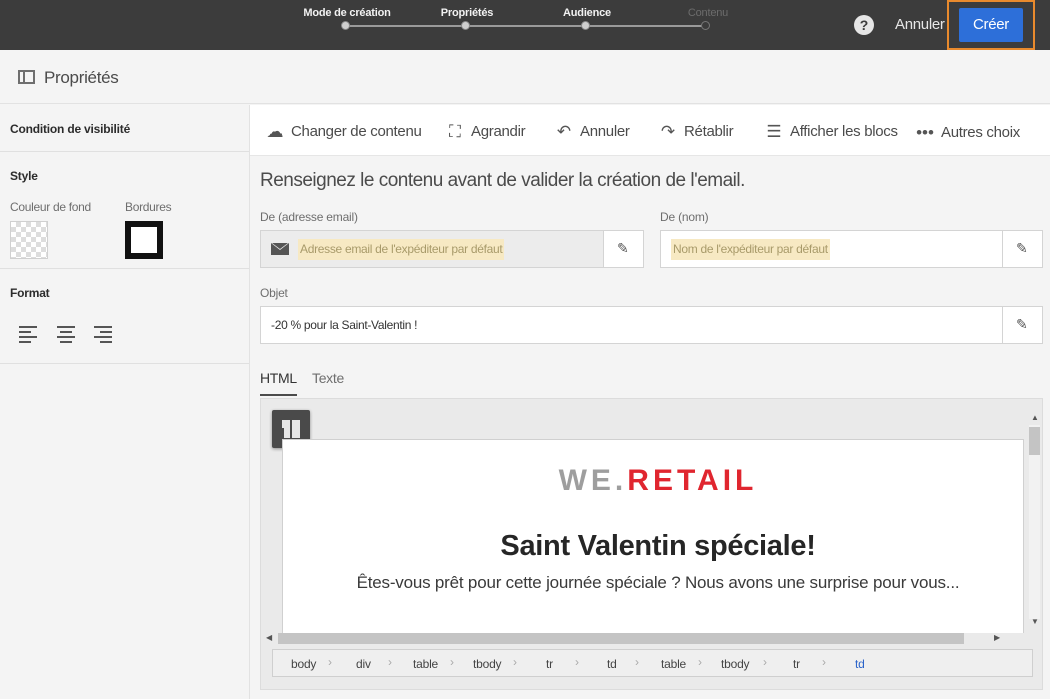 The image size is (1050, 699). Describe the element at coordinates (30, 293) in the screenshot. I see `format-heading: Format` at that location.